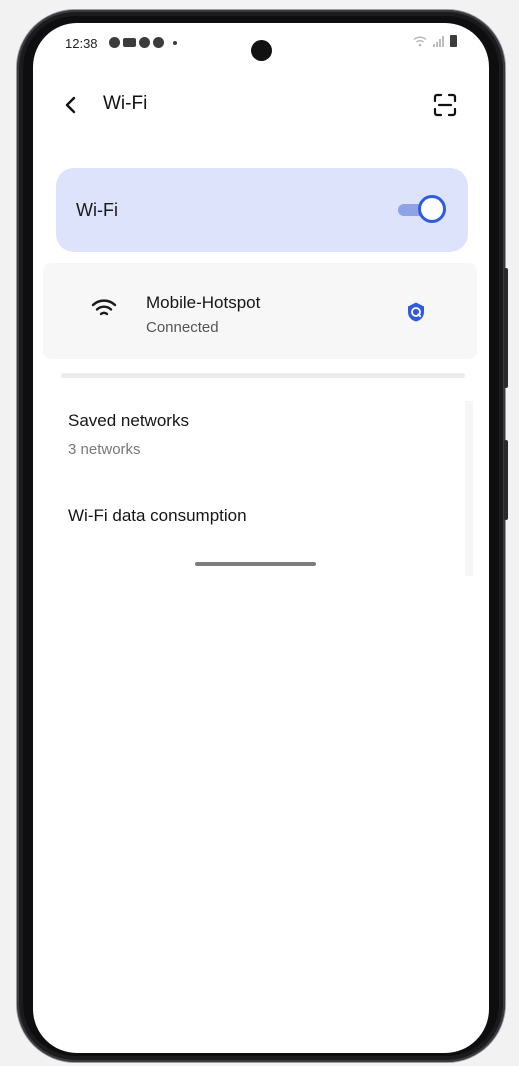  I want to click on status-right-icons, so click(435, 41).